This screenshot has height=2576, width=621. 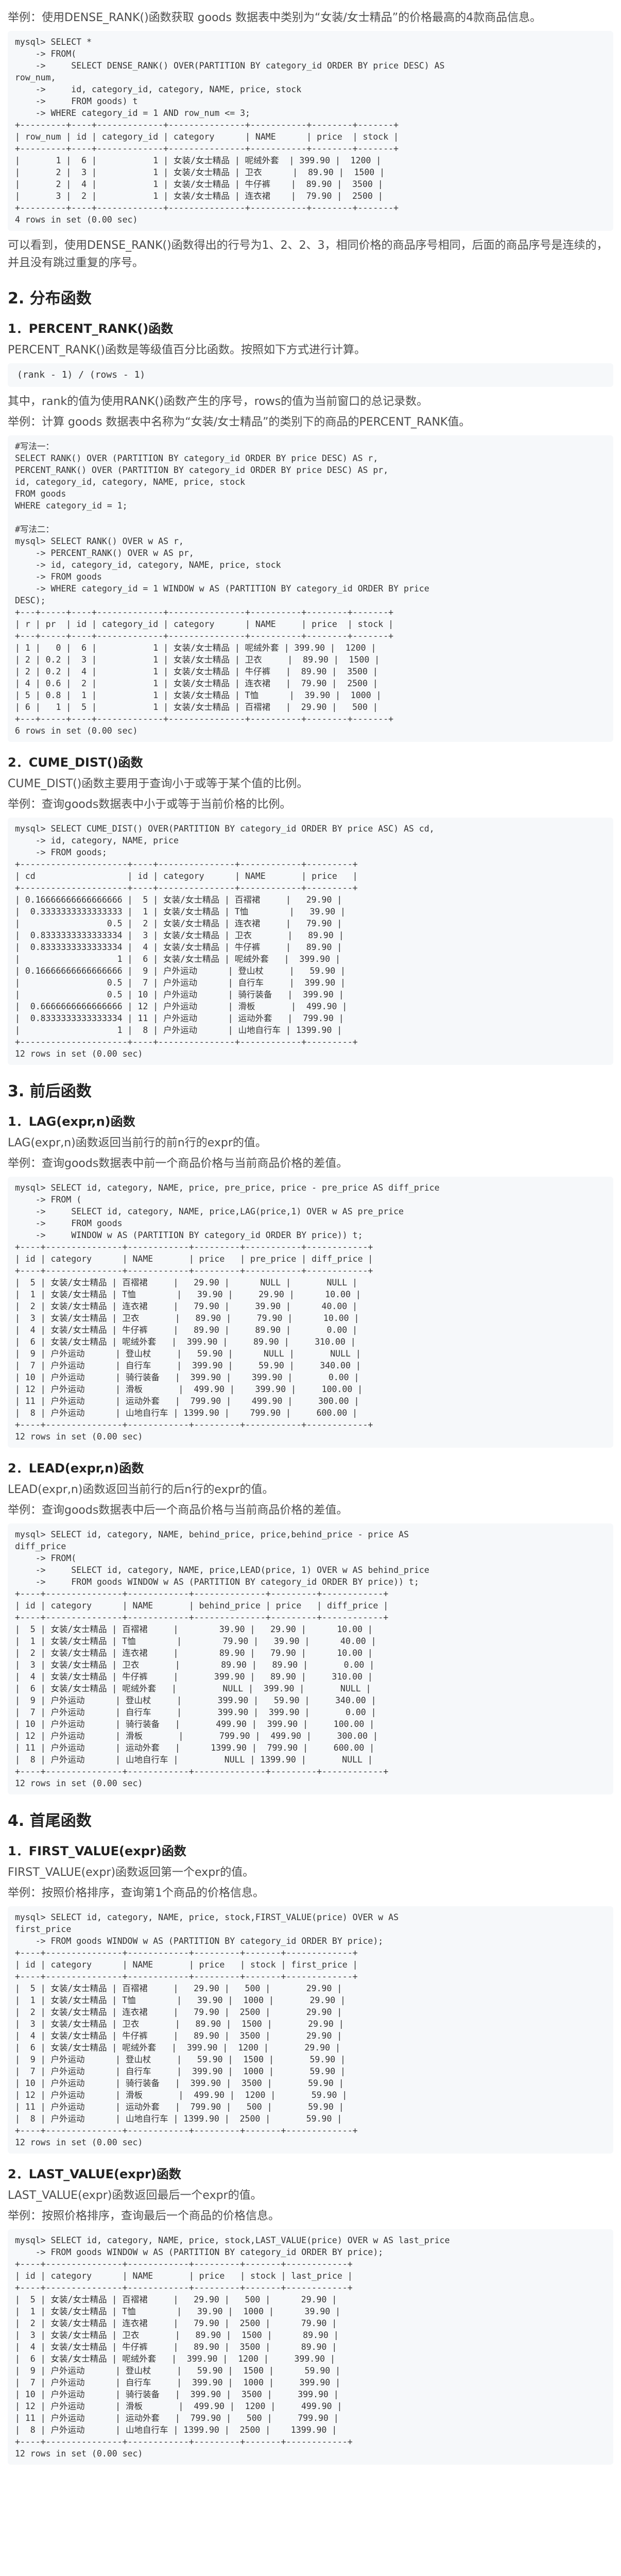 What do you see at coordinates (75, 762) in the screenshot?
I see `subsection-heading: 2．CUME_DIST()函数` at bounding box center [75, 762].